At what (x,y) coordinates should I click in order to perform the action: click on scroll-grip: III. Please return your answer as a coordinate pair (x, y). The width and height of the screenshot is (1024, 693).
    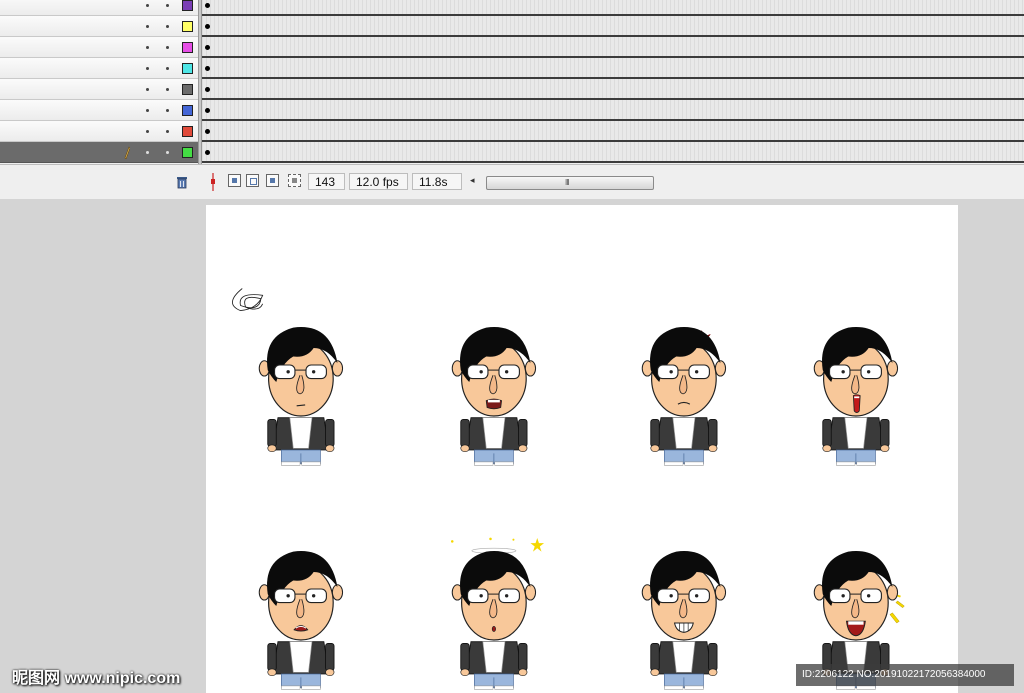
    Looking at the image, I should click on (567, 182).